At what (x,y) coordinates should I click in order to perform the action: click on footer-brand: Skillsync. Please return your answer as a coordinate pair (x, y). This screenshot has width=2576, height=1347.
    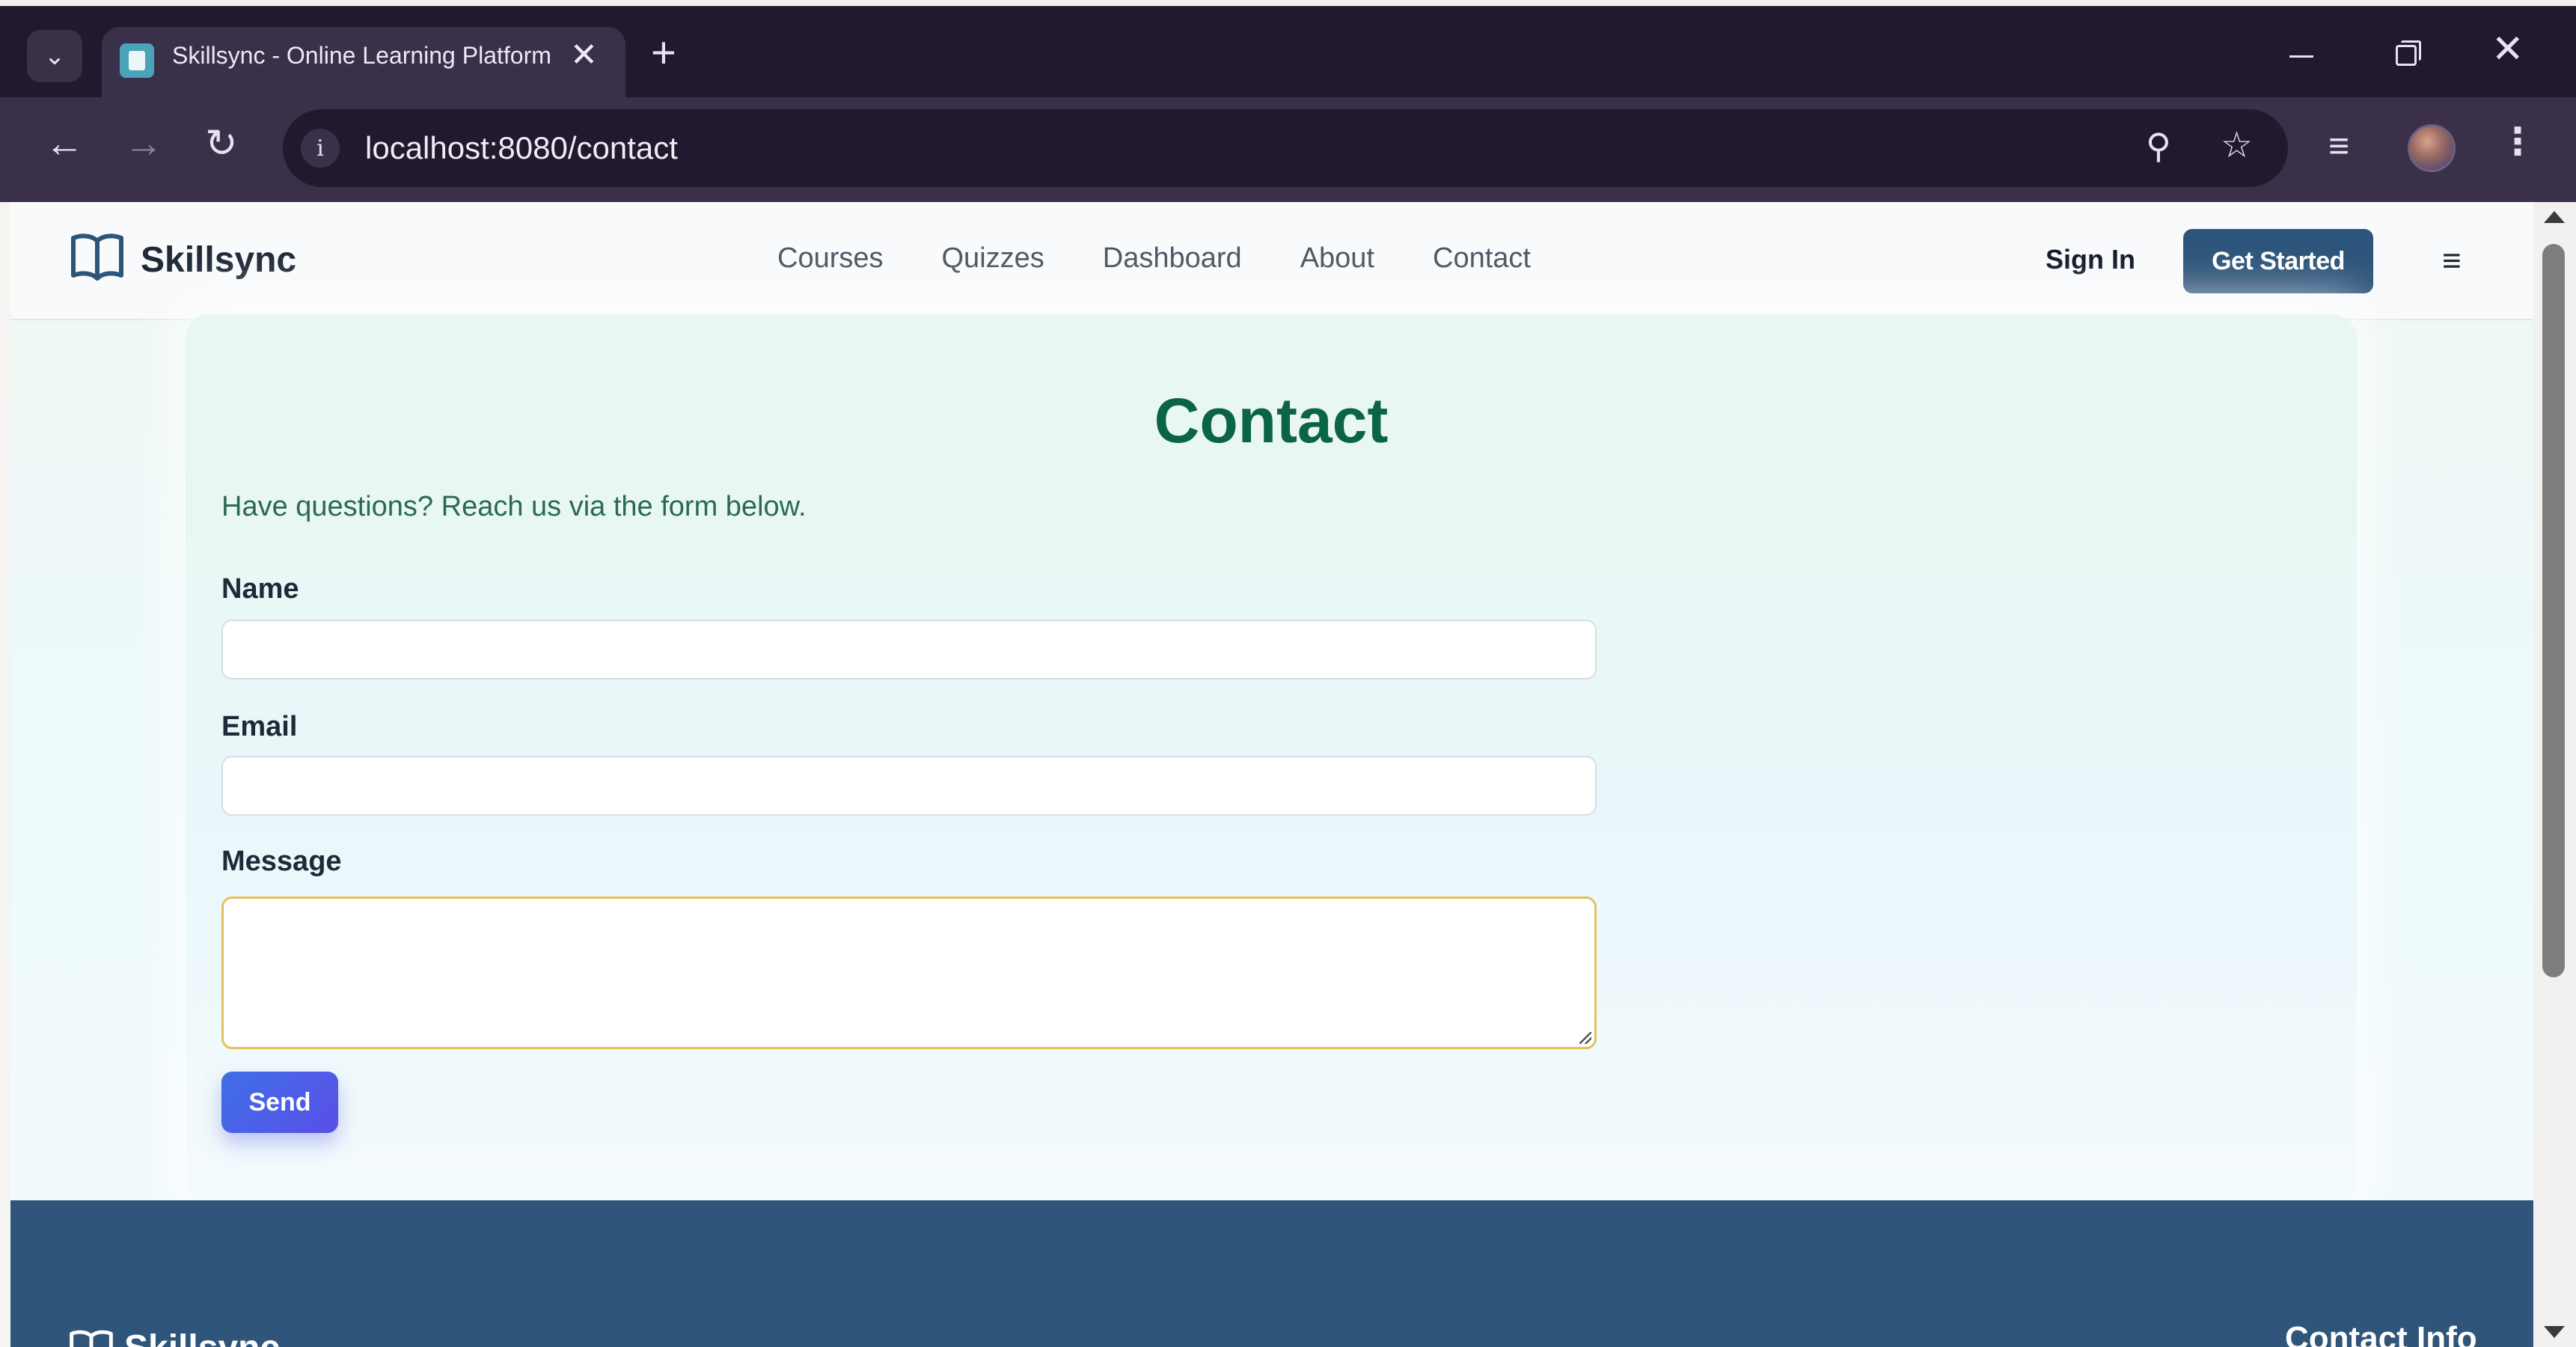
    Looking at the image, I should click on (202, 1337).